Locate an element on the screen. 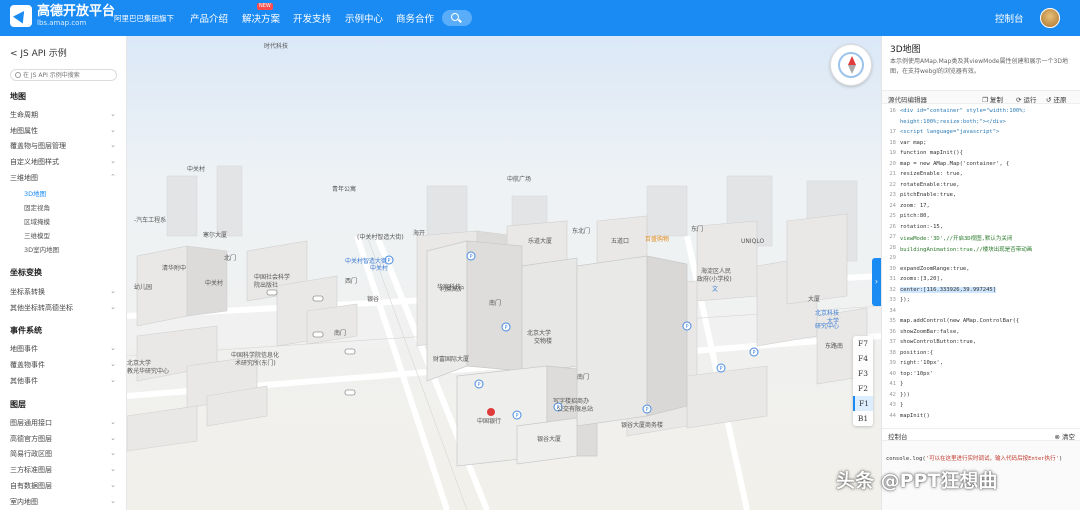 The width and height of the screenshot is (1080, 510). back-to-jsapi-examples: < JS API 示例 is located at coordinates (38, 52).